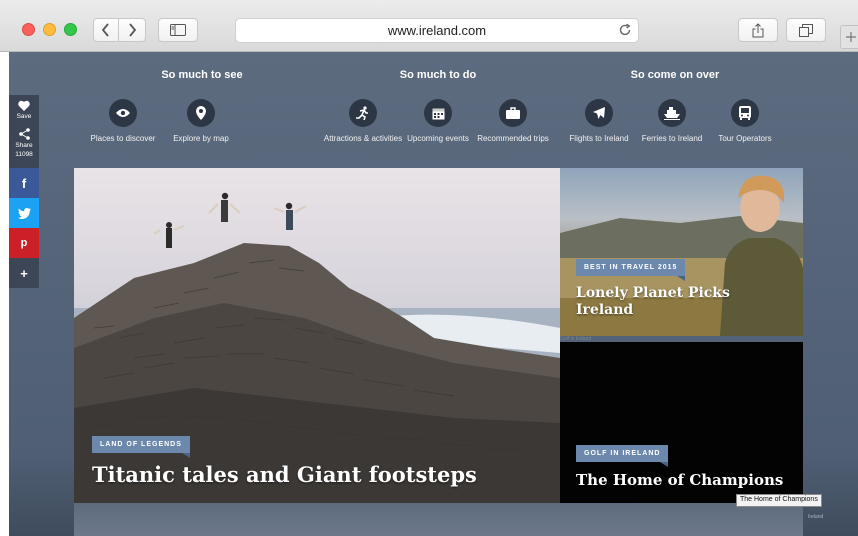  I want to click on more-share-button: +, so click(24, 273).